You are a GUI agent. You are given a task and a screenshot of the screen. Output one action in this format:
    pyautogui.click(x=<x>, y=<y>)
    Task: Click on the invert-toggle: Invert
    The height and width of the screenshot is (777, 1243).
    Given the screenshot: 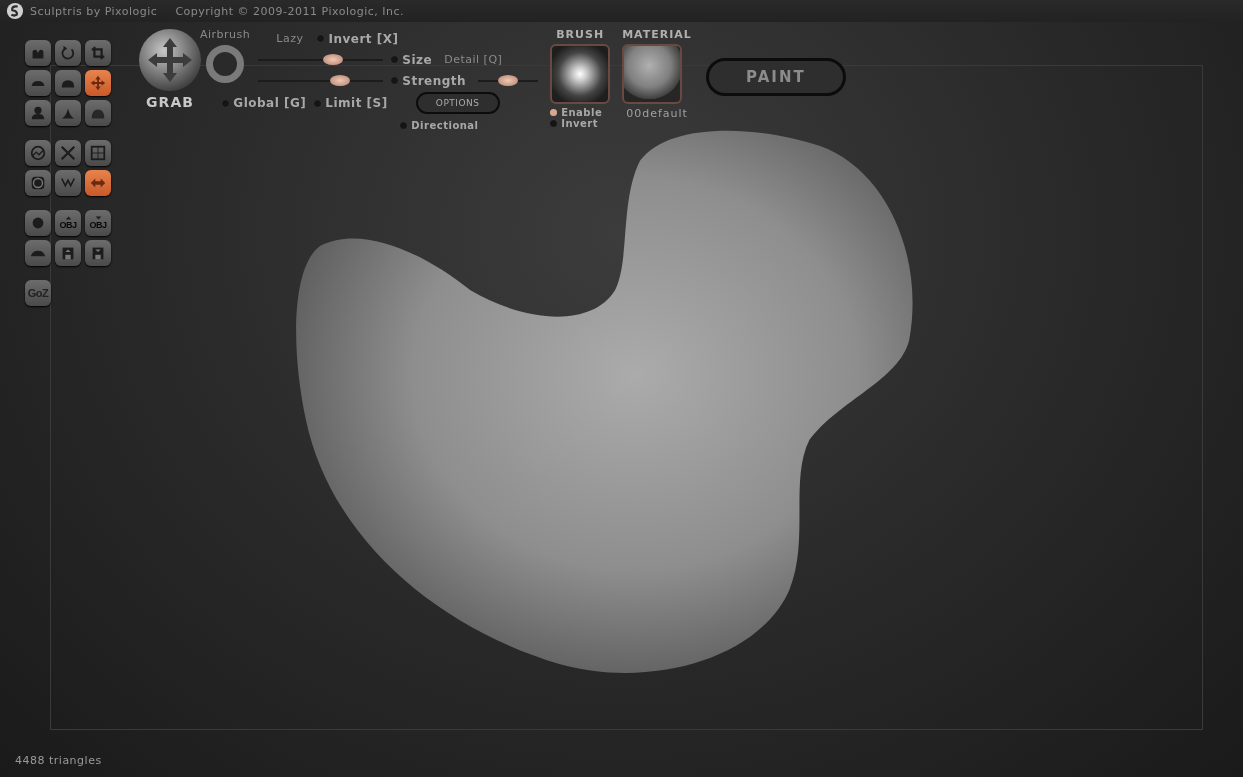 What is the action you would take?
    pyautogui.click(x=574, y=123)
    